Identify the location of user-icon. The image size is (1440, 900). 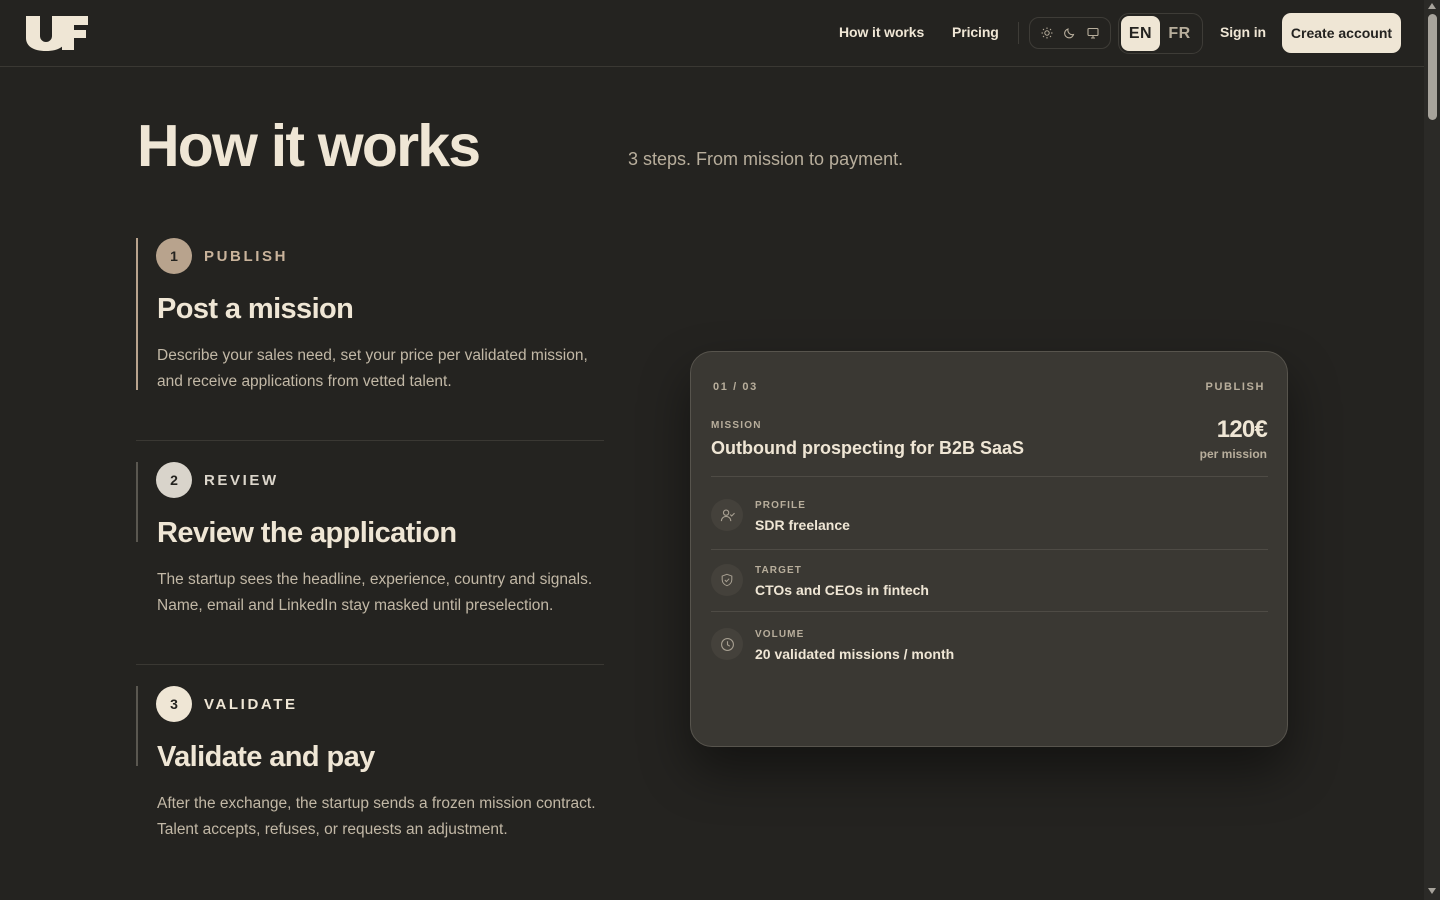
(727, 515).